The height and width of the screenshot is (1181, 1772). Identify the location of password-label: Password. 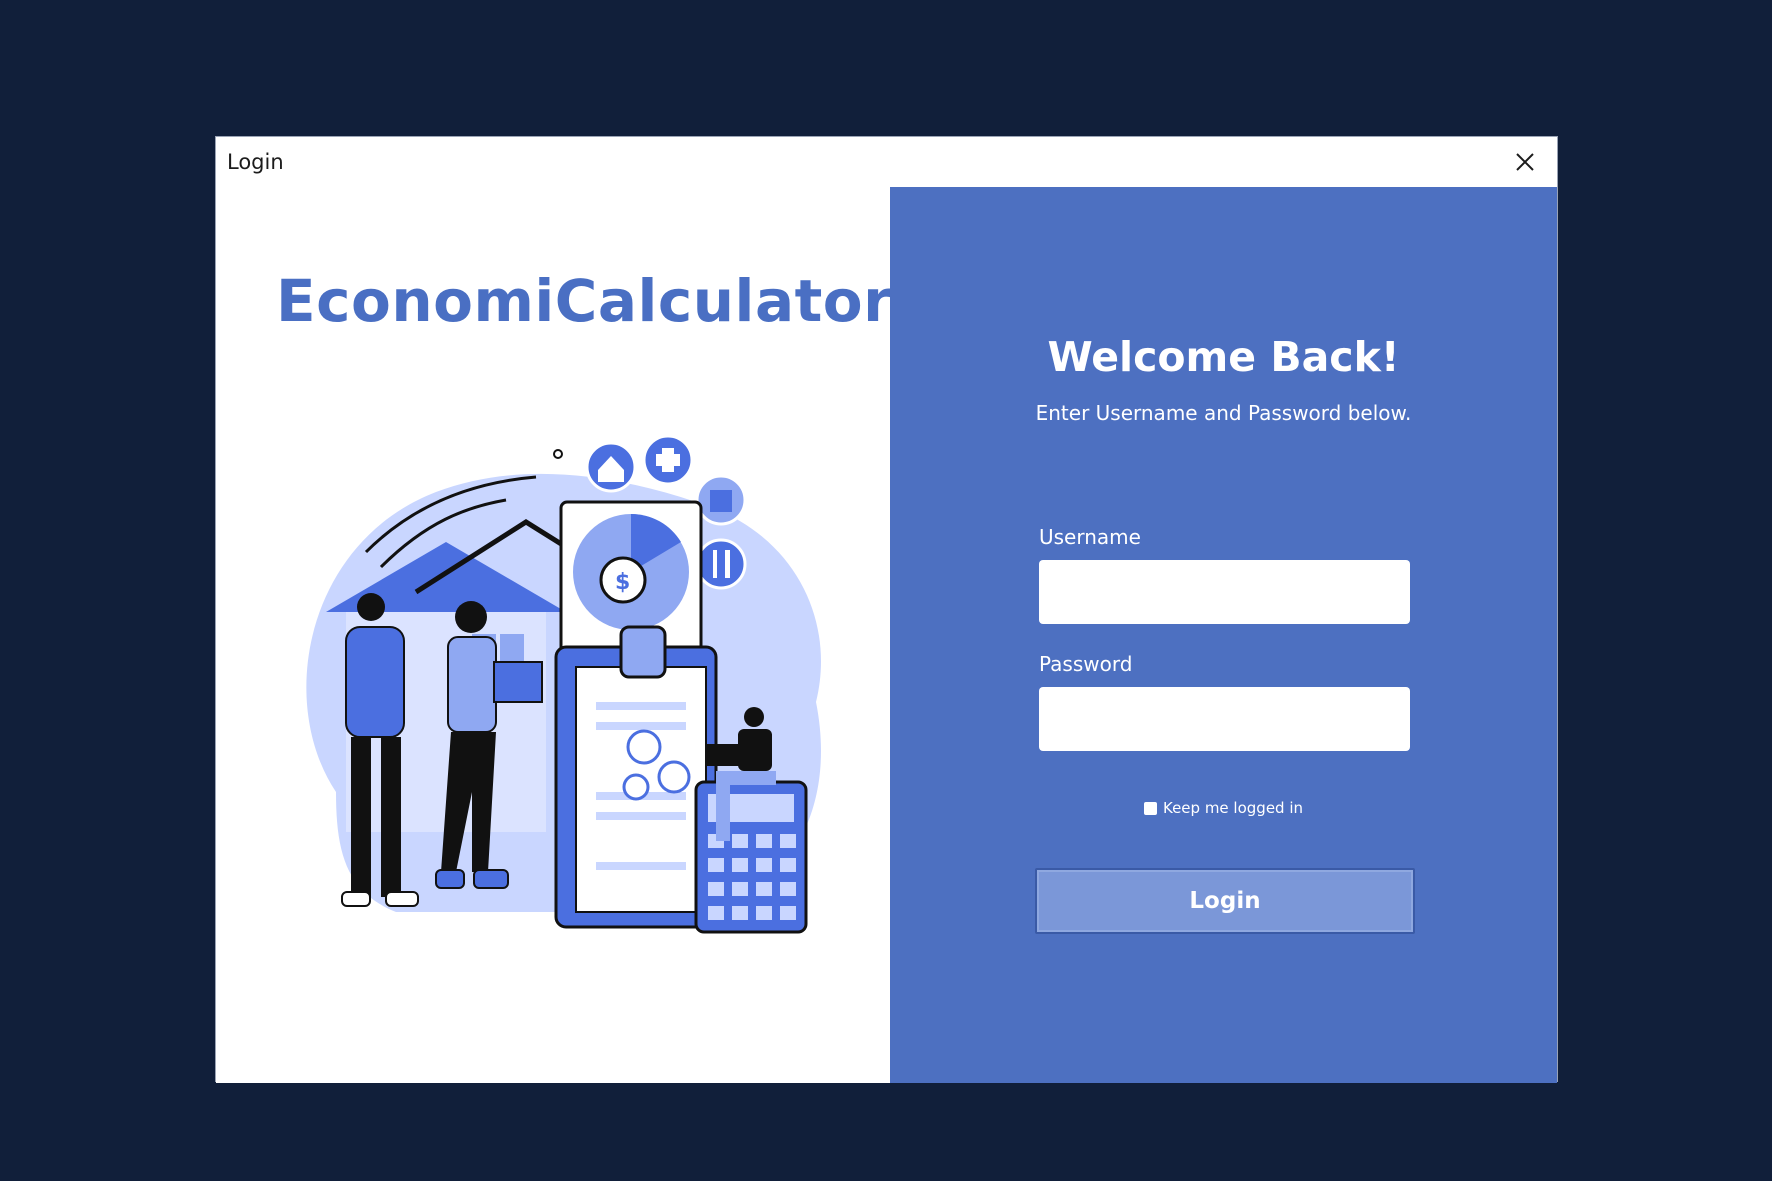
(1086, 664).